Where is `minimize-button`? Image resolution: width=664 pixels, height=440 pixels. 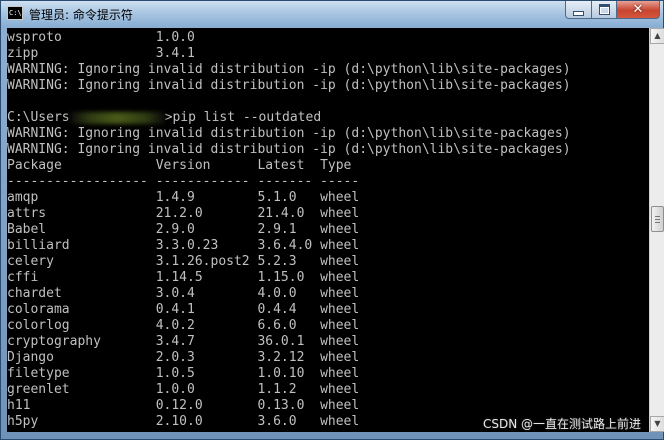 minimize-button is located at coordinates (578, 10).